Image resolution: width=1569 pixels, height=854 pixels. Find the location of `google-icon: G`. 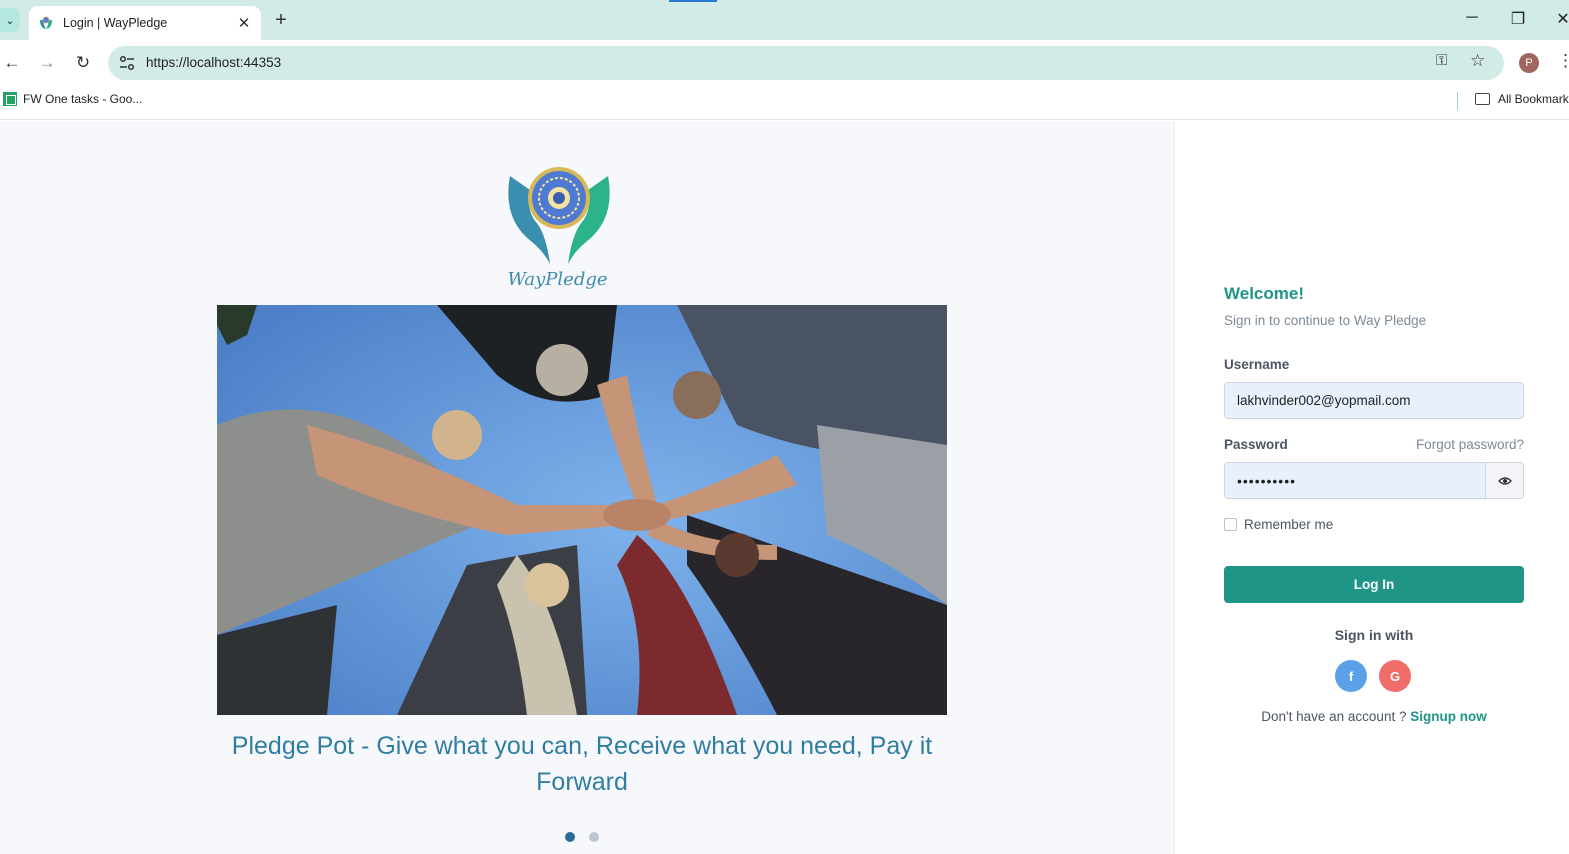

google-icon: G is located at coordinates (1395, 676).